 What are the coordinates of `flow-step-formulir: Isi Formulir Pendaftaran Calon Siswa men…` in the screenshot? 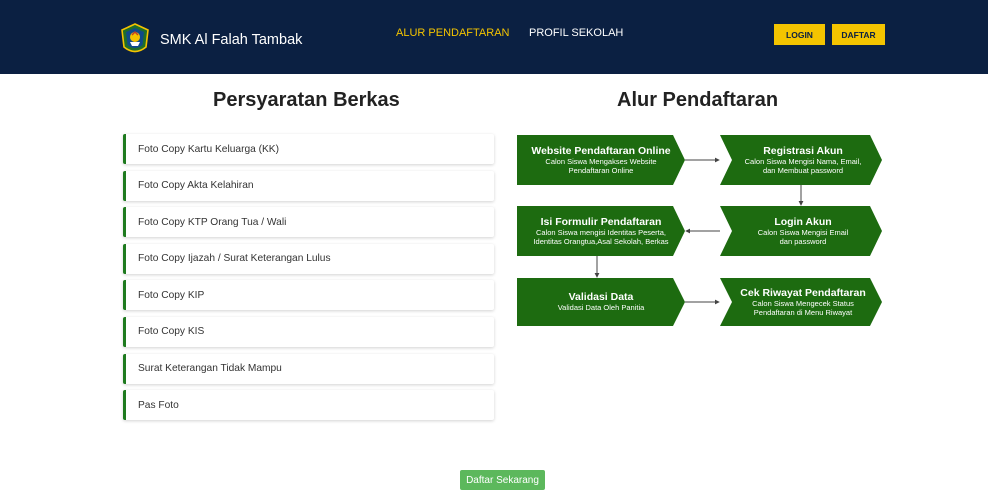 It's located at (601, 231).